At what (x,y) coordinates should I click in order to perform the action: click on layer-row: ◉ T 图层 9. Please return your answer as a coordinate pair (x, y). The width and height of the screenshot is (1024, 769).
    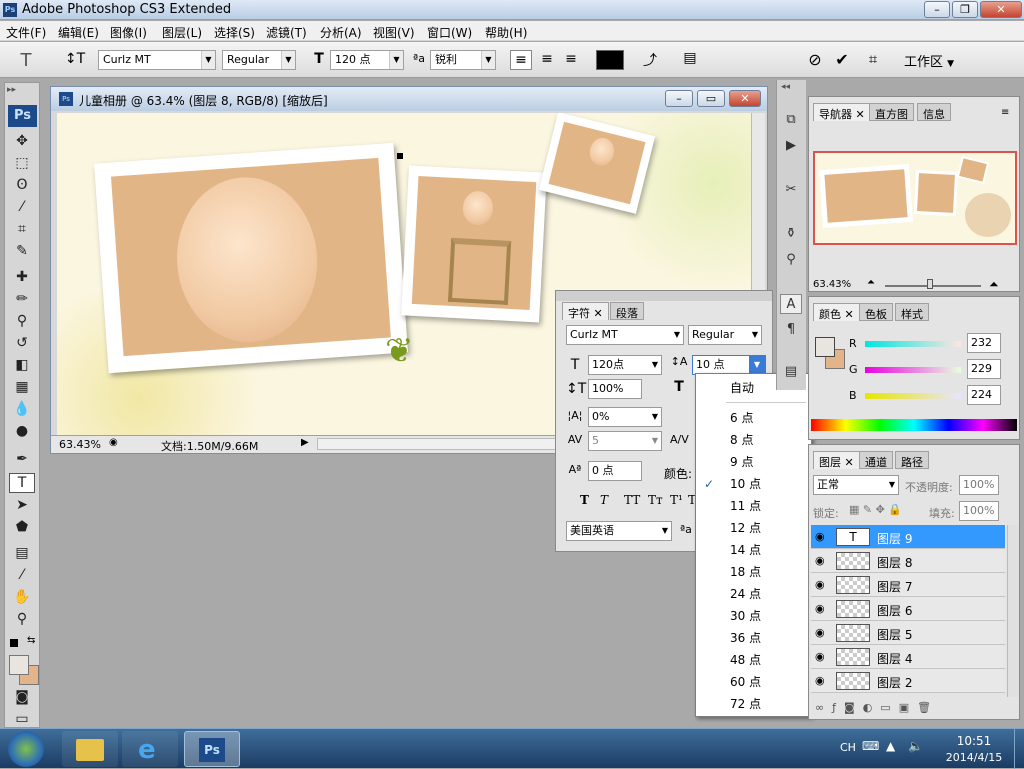
    Looking at the image, I should click on (908, 537).